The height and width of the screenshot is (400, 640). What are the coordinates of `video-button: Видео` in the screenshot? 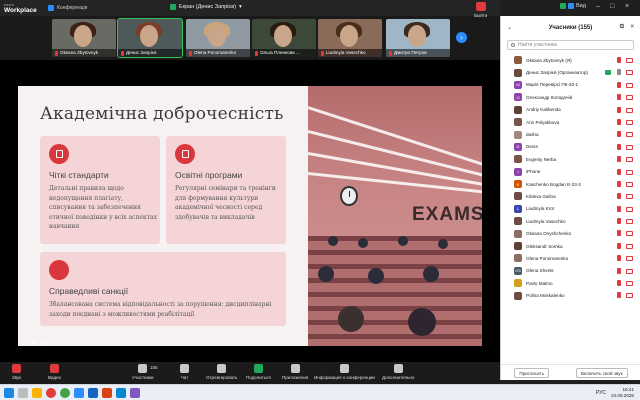 It's located at (54, 372).